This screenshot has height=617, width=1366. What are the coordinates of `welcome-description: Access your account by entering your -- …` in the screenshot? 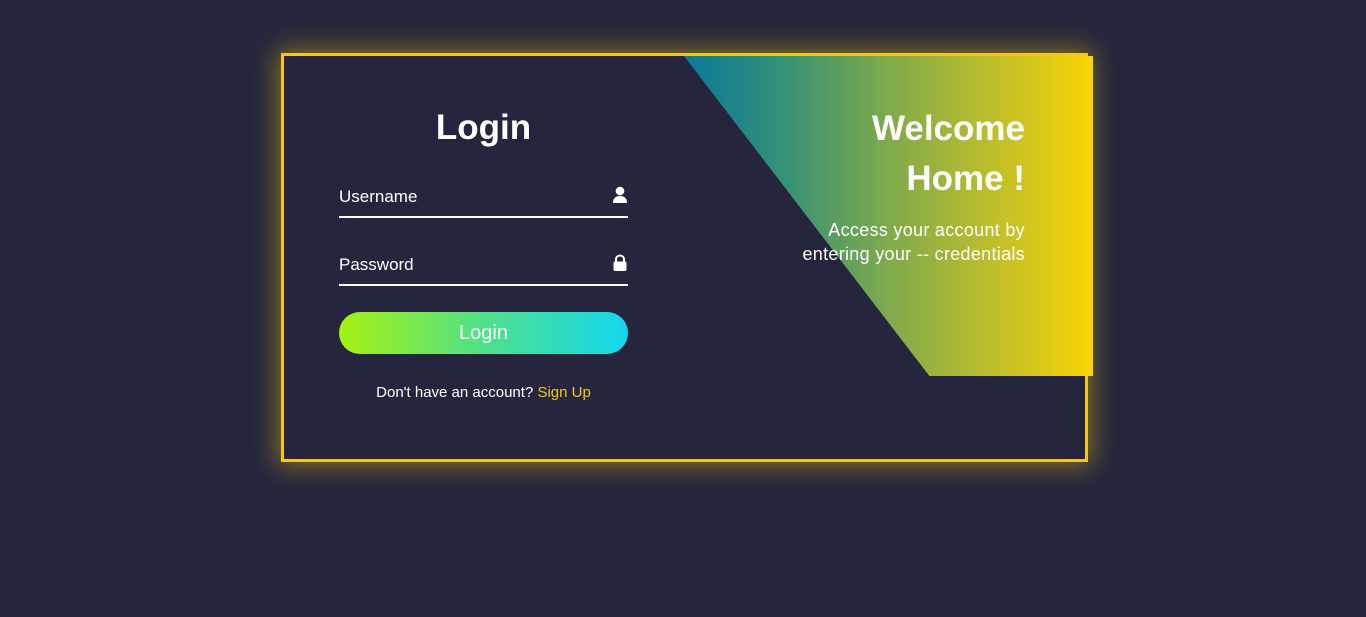 It's located at (913, 242).